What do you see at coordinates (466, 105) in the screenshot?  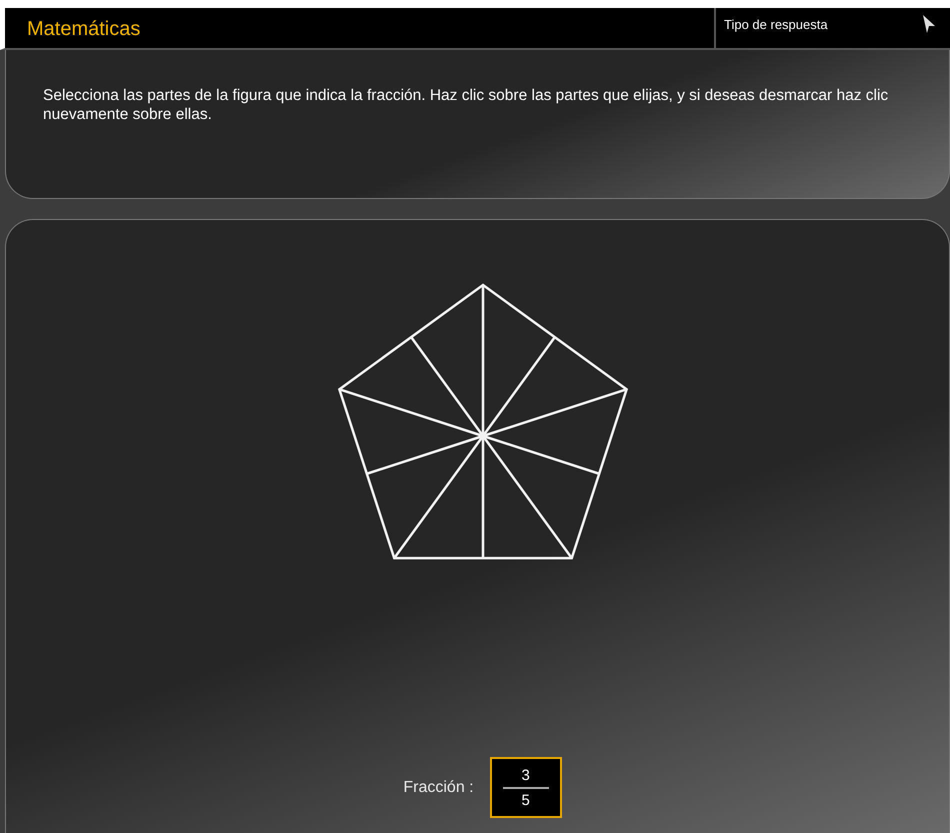 I see `instructions-text: Selecciona las partes de la figura que indica la fracción. Haz clic sobre las partes que elijas, y si deseas desmarcar haz clic nuevamente sobre ellas.` at bounding box center [466, 105].